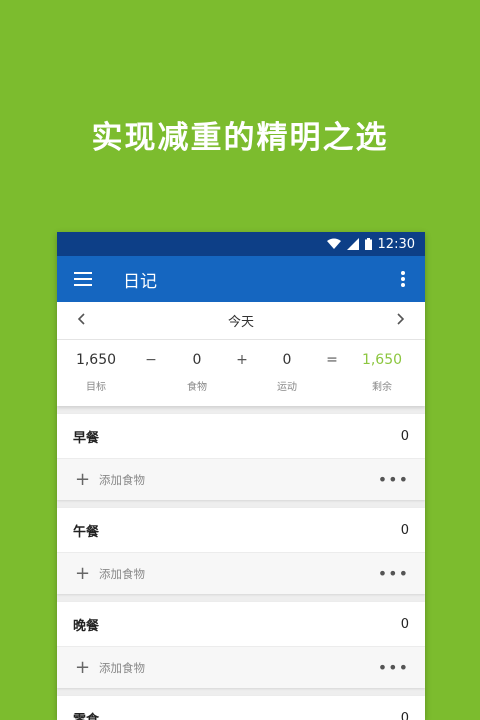 This screenshot has width=480, height=720. What do you see at coordinates (352, 244) in the screenshot?
I see `signal-icon` at bounding box center [352, 244].